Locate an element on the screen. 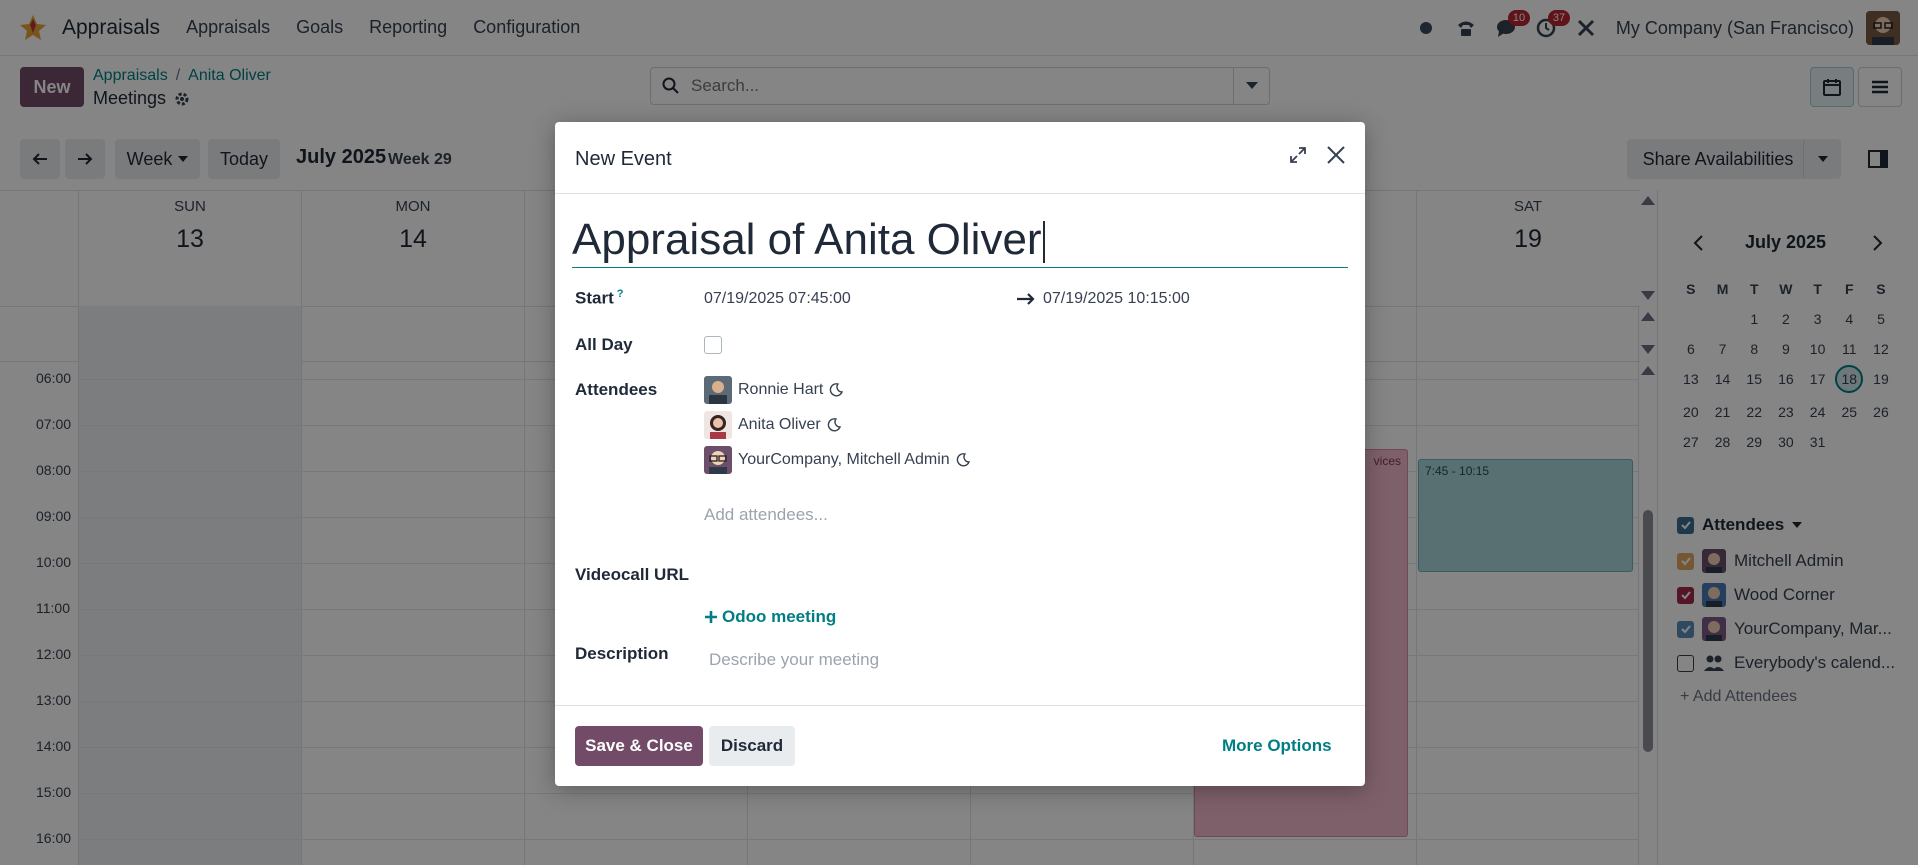 Image resolution: width=1918 pixels, height=865 pixels. odoo-meeting-label: Odoo meeting is located at coordinates (779, 616).